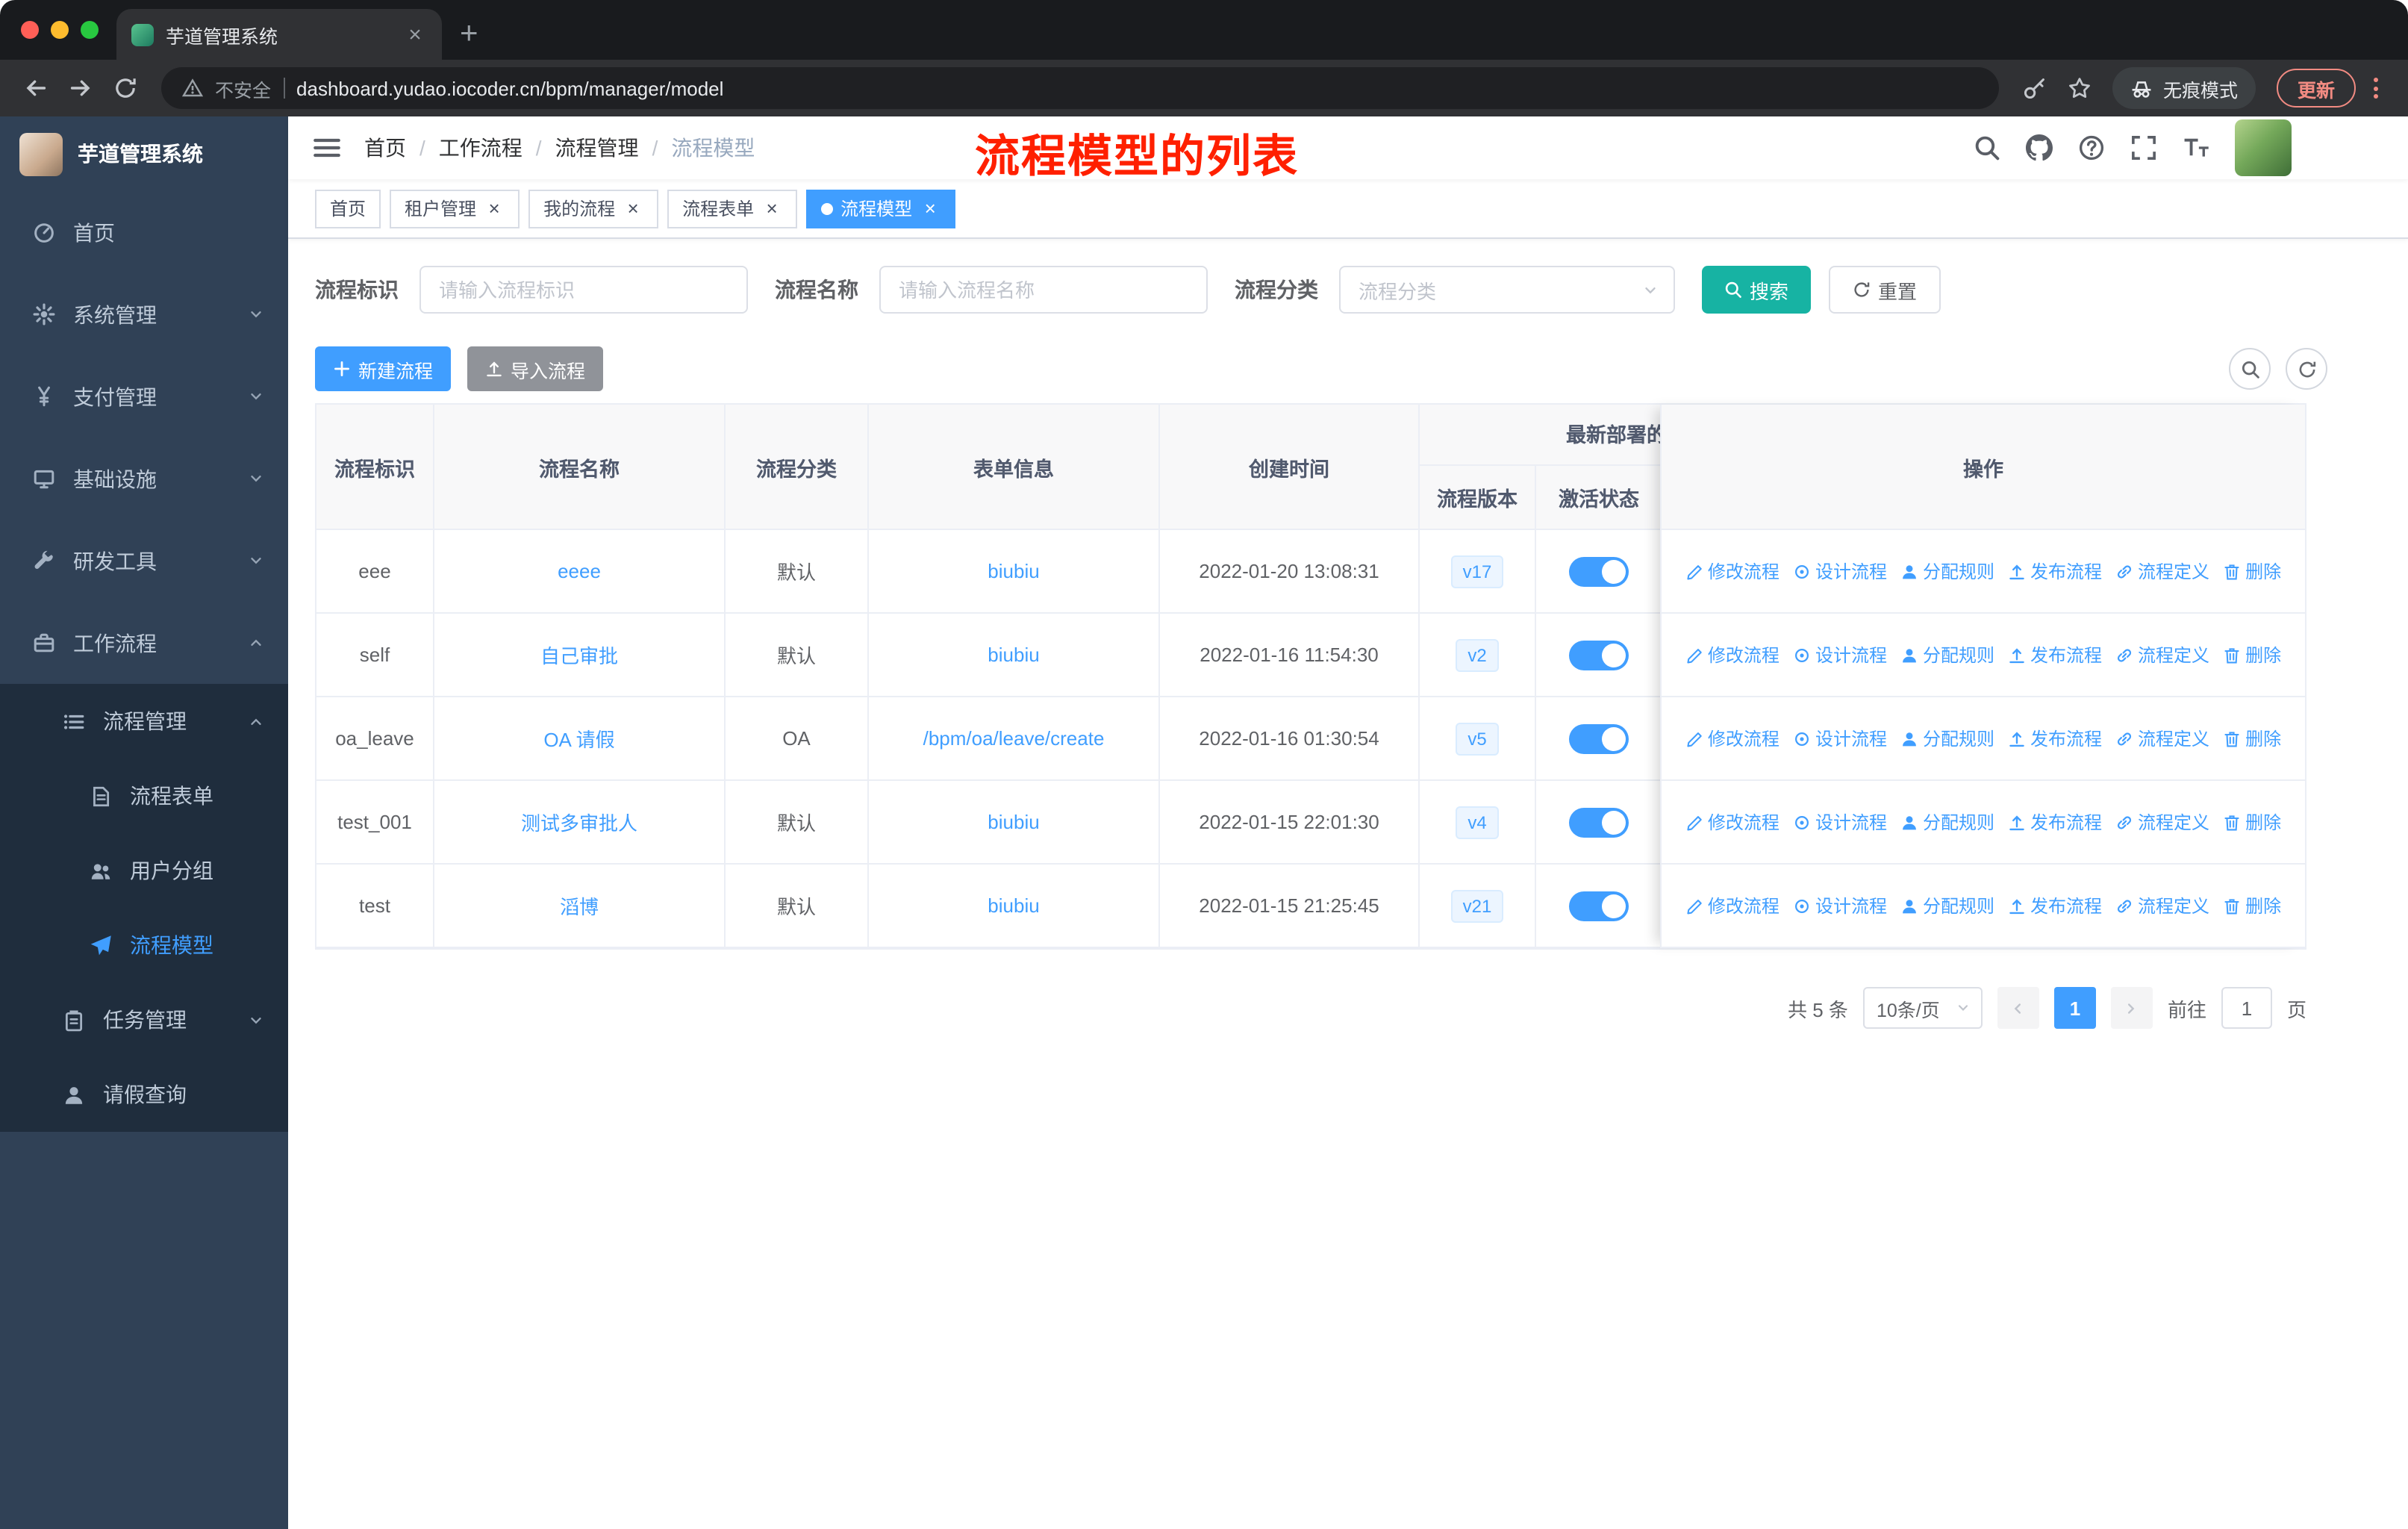  I want to click on process-name-link: OA 请假, so click(578, 738).